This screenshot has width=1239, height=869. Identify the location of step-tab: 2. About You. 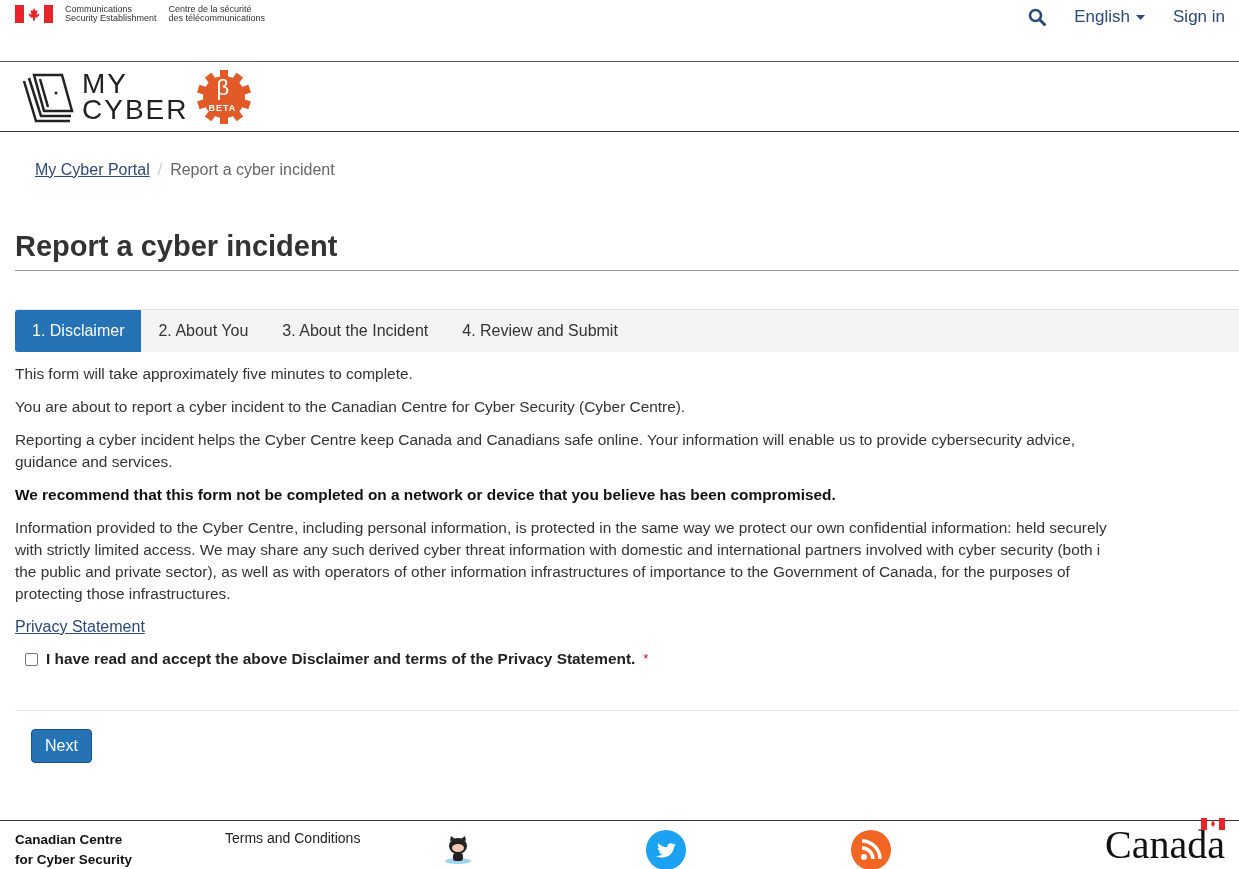
(203, 331).